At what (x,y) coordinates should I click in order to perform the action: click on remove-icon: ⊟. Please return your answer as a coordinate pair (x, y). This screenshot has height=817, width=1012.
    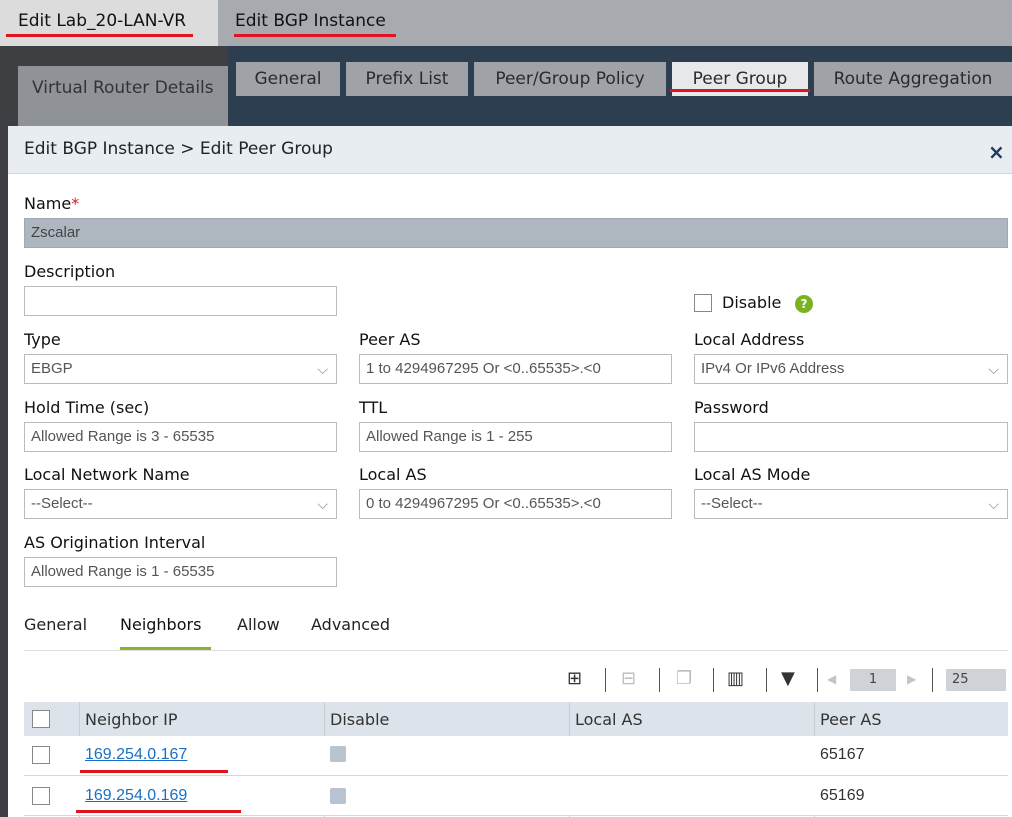
    Looking at the image, I should click on (628, 678).